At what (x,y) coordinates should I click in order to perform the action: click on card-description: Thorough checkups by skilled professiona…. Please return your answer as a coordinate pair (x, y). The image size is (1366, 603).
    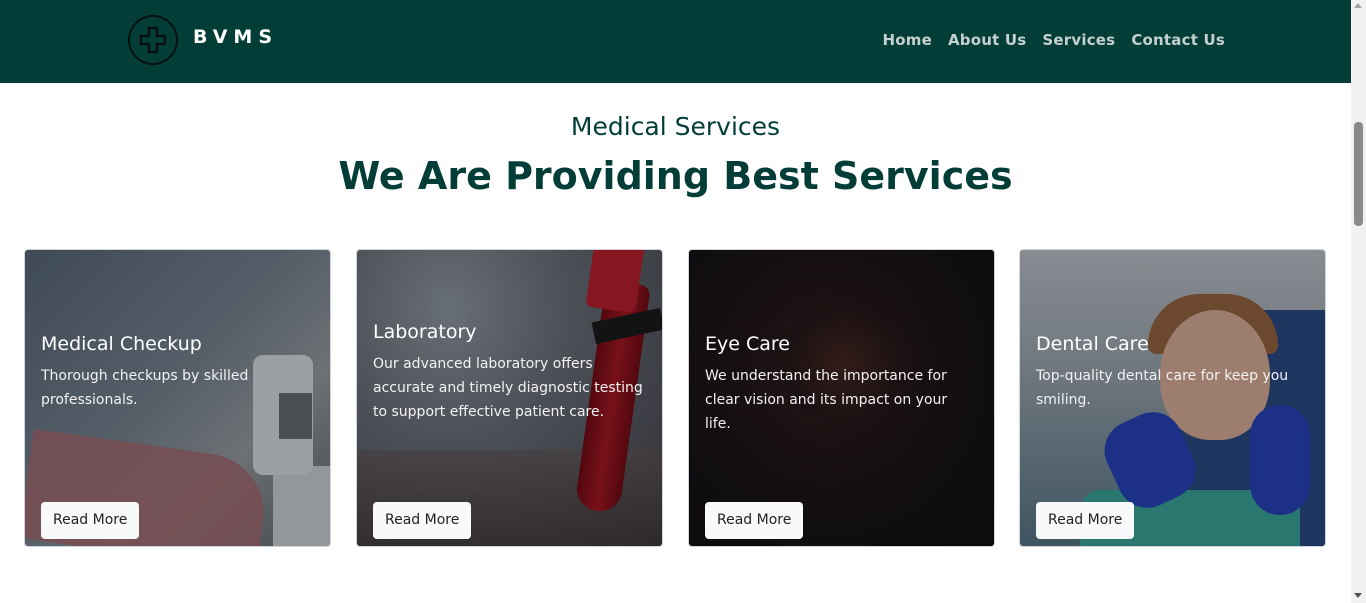
    Looking at the image, I should click on (145, 388).